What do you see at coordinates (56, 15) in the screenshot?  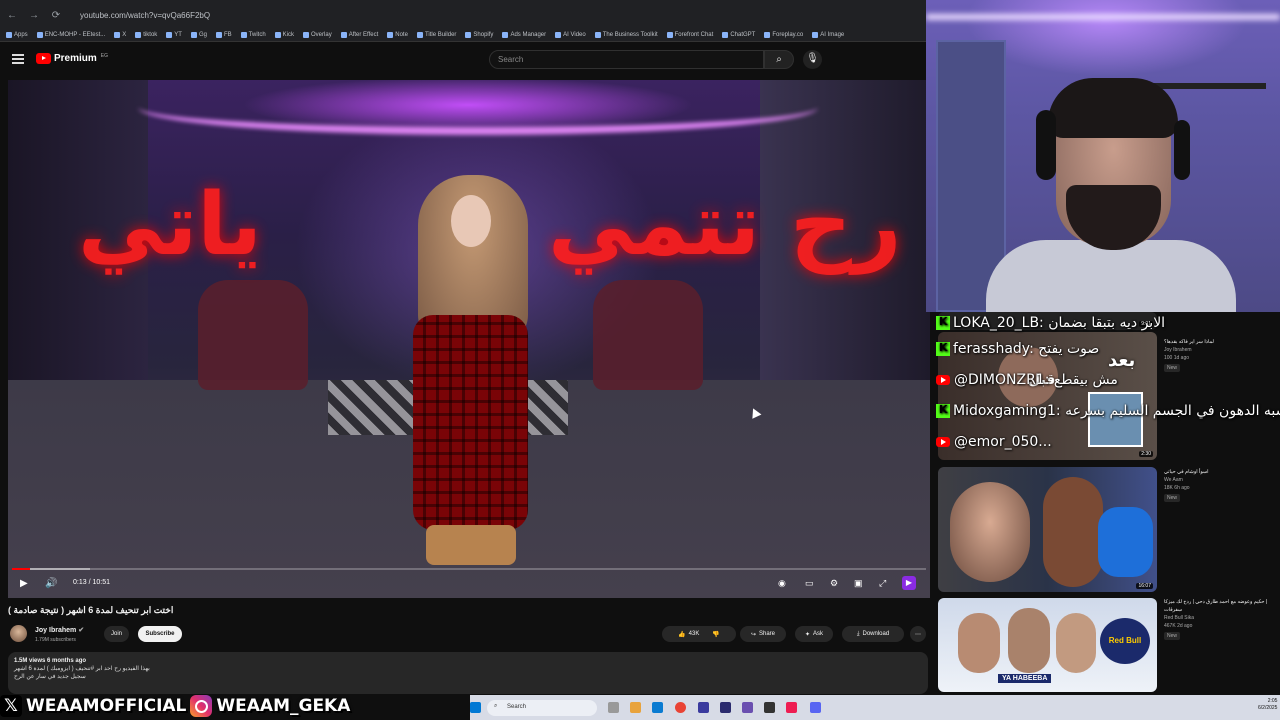 I see `reload-icon: ⟳` at bounding box center [56, 15].